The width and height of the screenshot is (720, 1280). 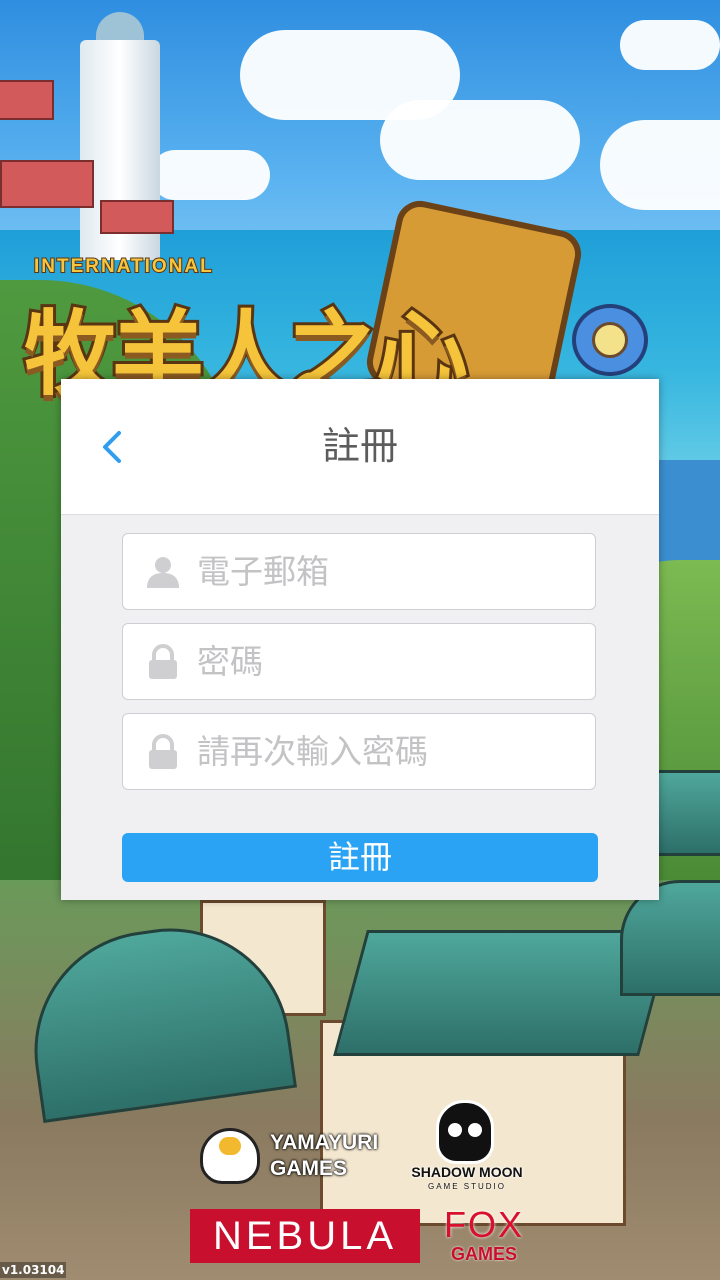 What do you see at coordinates (324, 1156) in the screenshot?
I see `yamayuri-text: YAMAYURI GAMES` at bounding box center [324, 1156].